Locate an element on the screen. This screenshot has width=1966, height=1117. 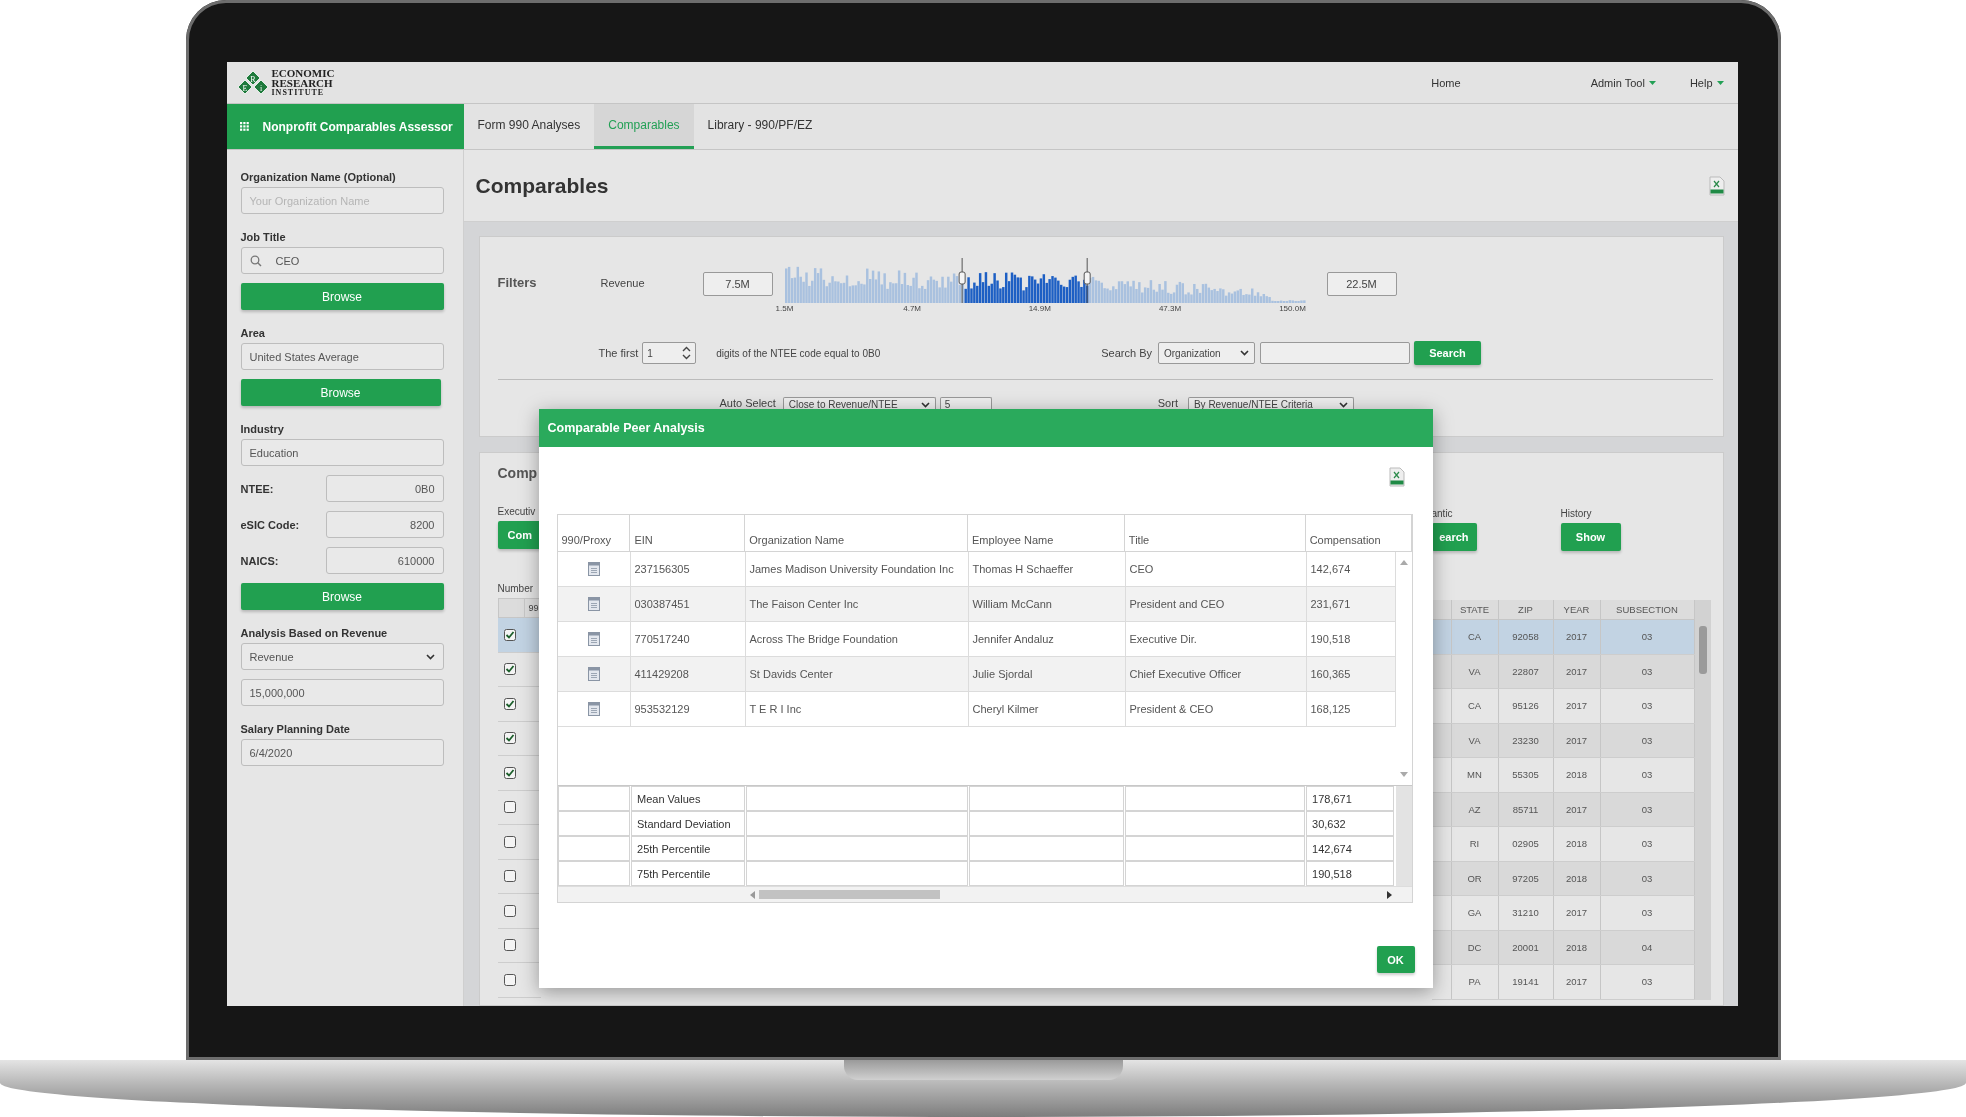
table-row: 770517240 Across The Bridge Foundation Jennifer Andaluz Executive Dir. 190,518 is located at coordinates (976, 639).